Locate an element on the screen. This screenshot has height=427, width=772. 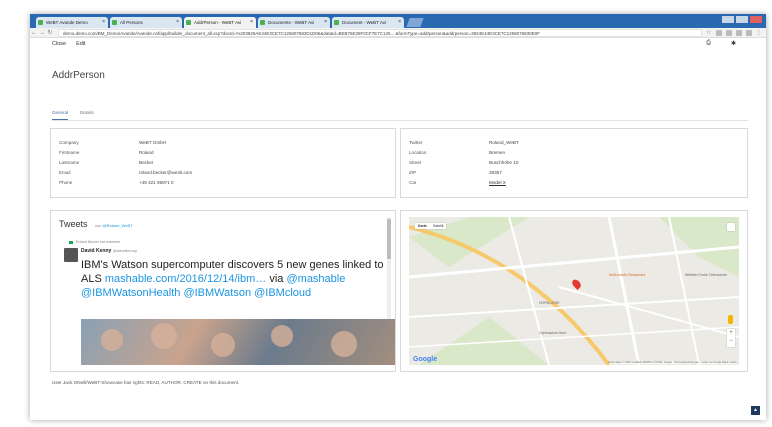
settings-icon: ✱ is located at coordinates (733, 43).